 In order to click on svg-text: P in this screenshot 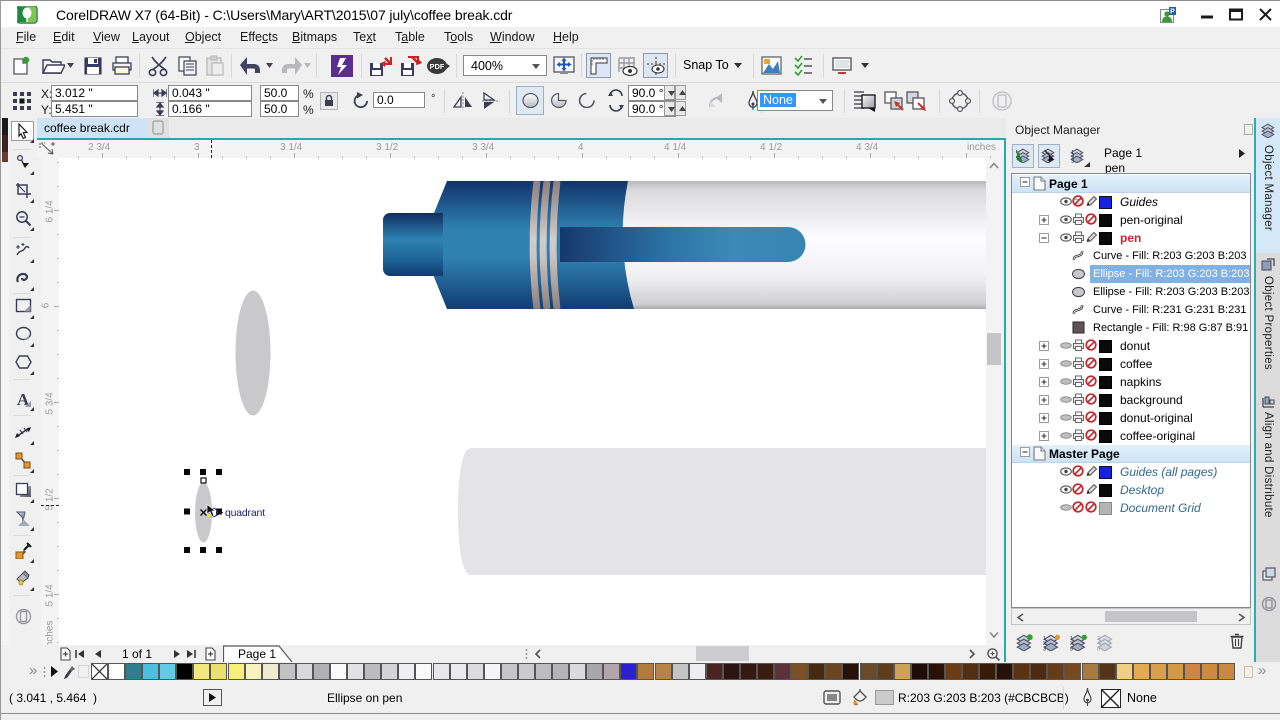, I will do `click(1172, 12)`.